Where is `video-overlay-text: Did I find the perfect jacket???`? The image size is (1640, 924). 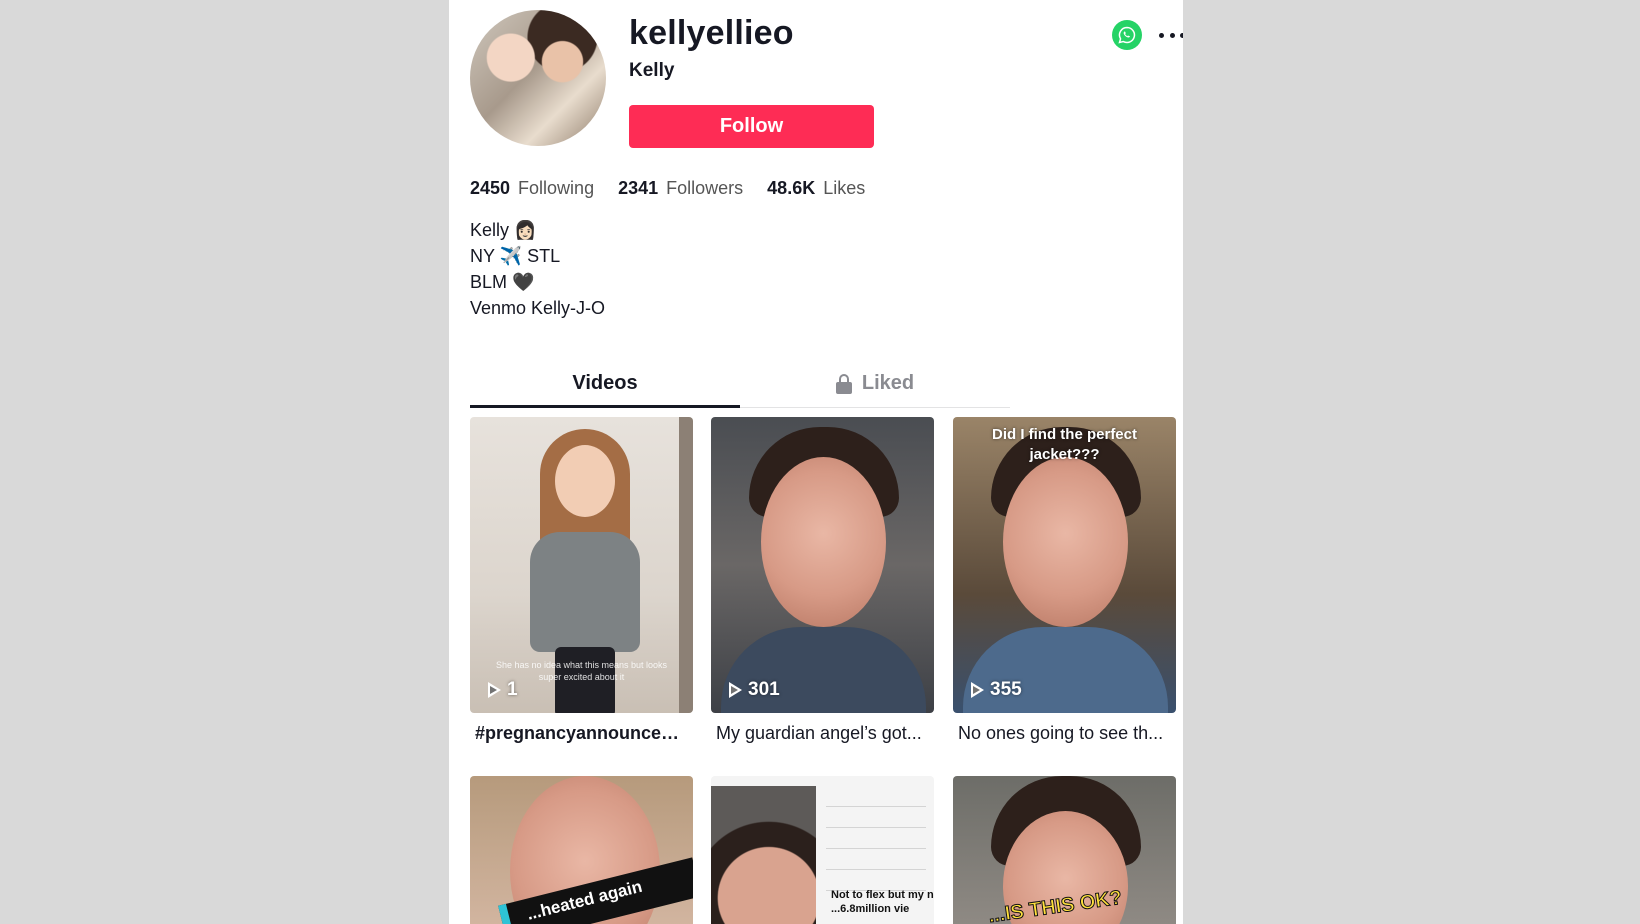
video-overlay-text: Did I find the perfect jacket??? is located at coordinates (1064, 444).